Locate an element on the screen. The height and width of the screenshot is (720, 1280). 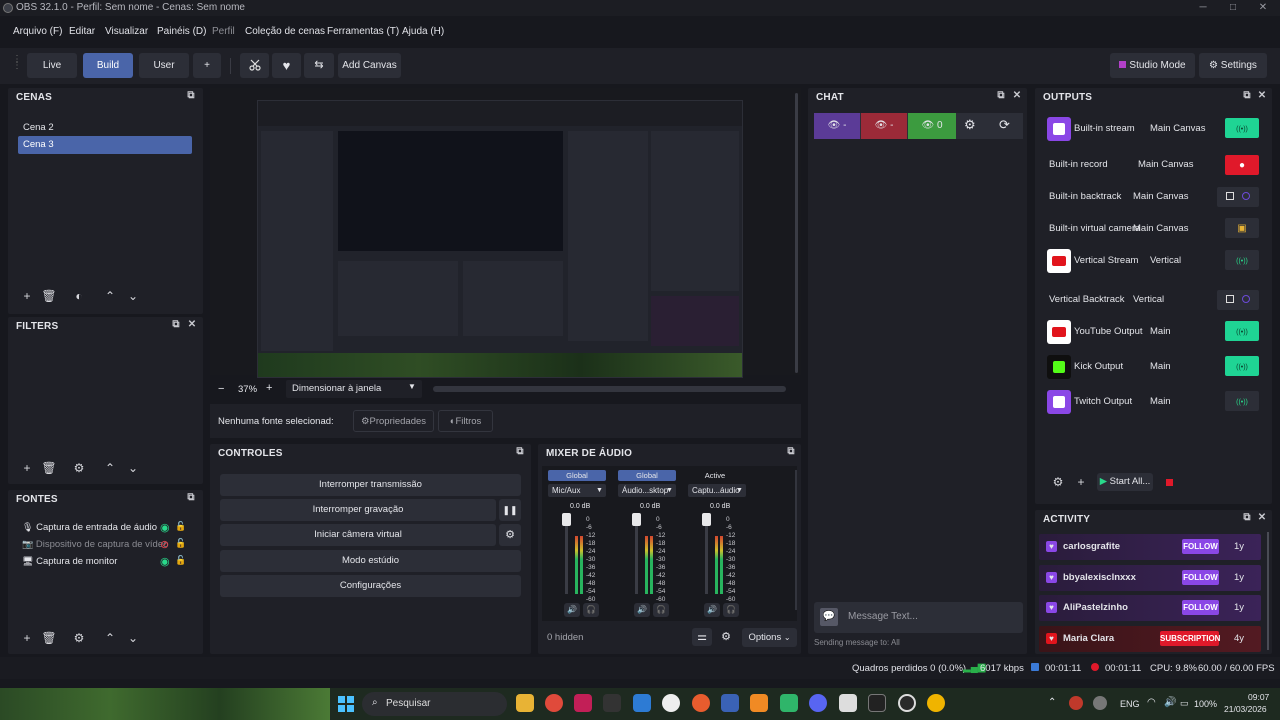
studio-mode-button: Studio Mode is located at coordinates (1152, 65).